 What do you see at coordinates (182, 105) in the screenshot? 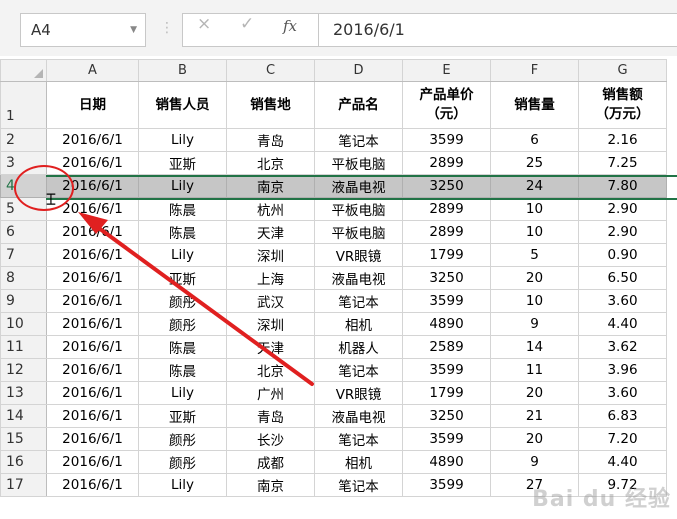
I see `header-cell: 销售人员` at bounding box center [182, 105].